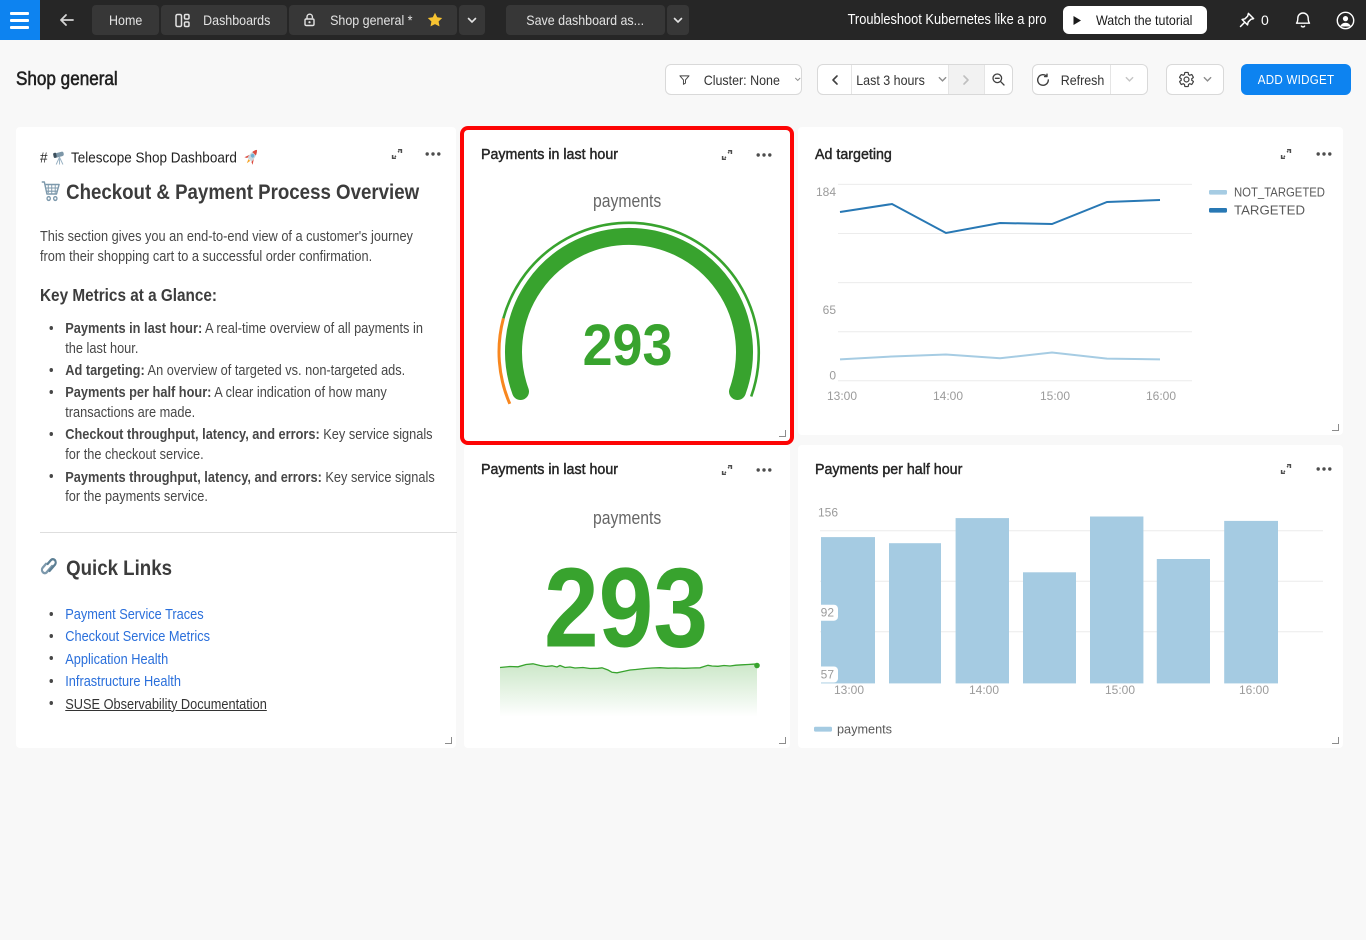 The image size is (1366, 940). What do you see at coordinates (826, 192) in the screenshot?
I see `svg-text: 184` at bounding box center [826, 192].